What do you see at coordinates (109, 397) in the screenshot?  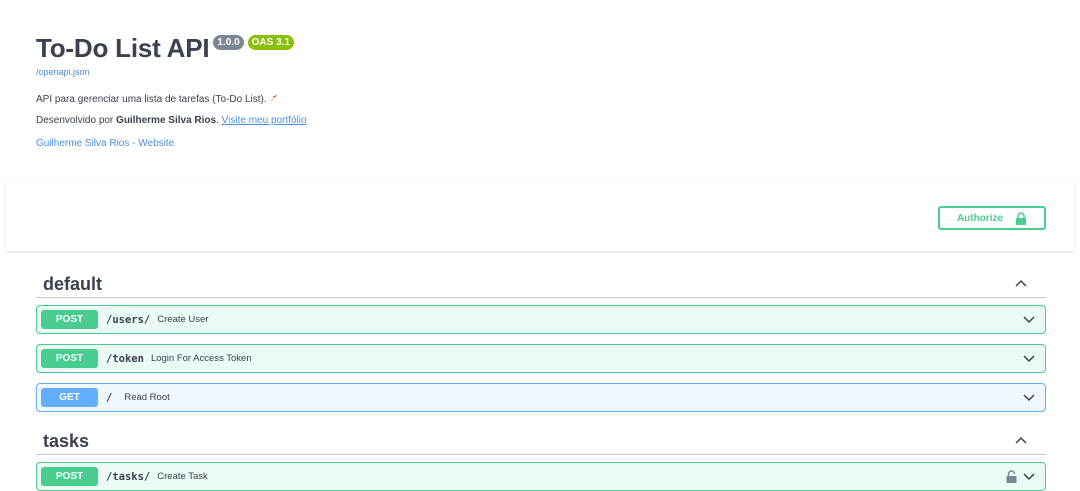 I see `operation-path: /` at bounding box center [109, 397].